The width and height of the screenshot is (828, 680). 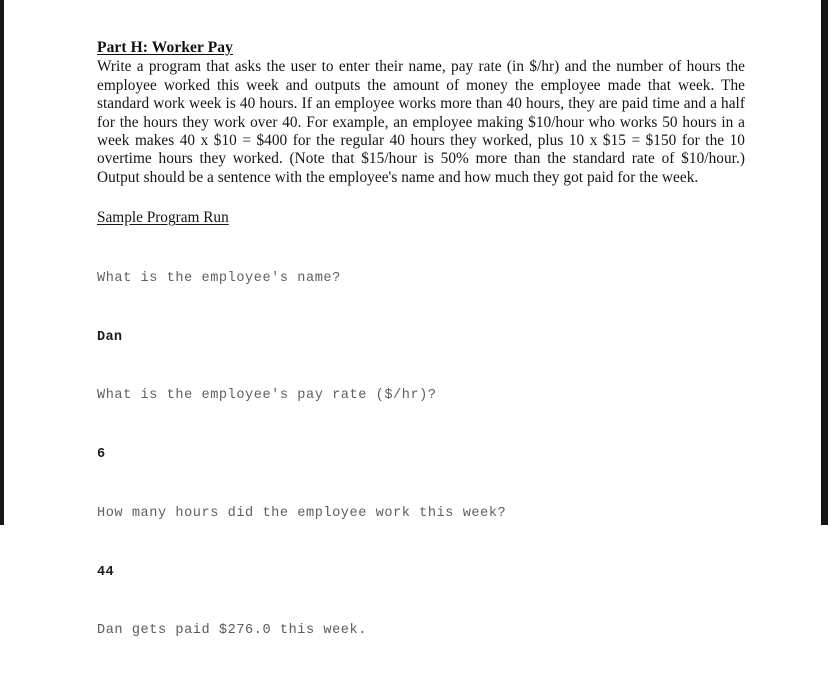 I want to click on page-title: Part H: Worker Pay, so click(x=165, y=47).